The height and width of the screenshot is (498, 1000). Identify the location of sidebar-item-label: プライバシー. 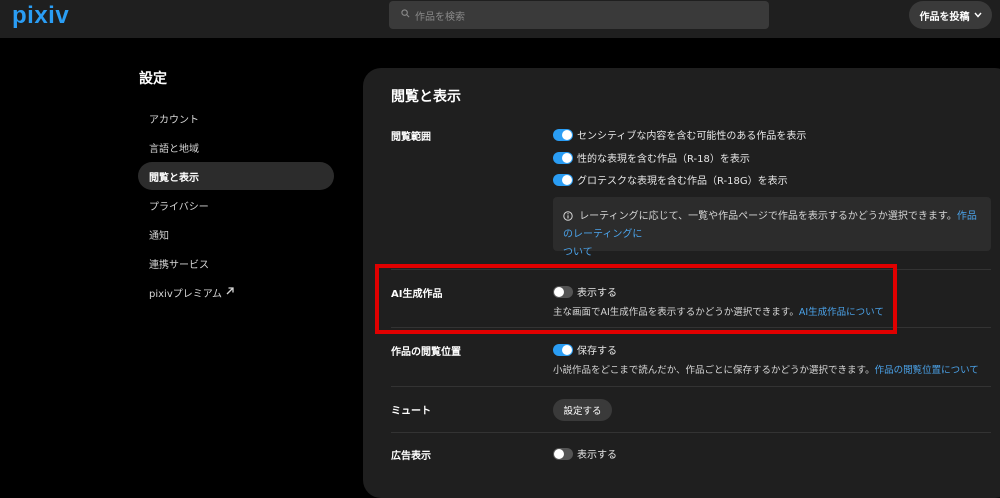
(179, 207).